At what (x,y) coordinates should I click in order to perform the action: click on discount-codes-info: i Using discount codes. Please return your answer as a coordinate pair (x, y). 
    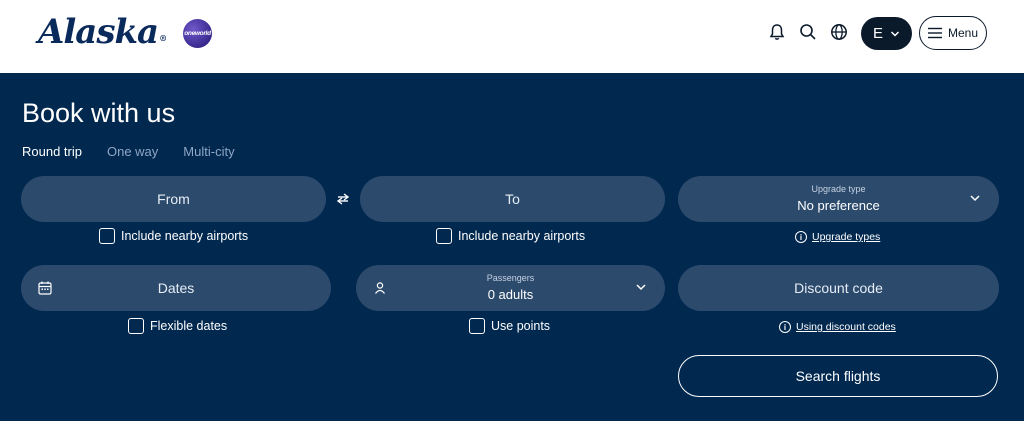
    Looking at the image, I should click on (837, 327).